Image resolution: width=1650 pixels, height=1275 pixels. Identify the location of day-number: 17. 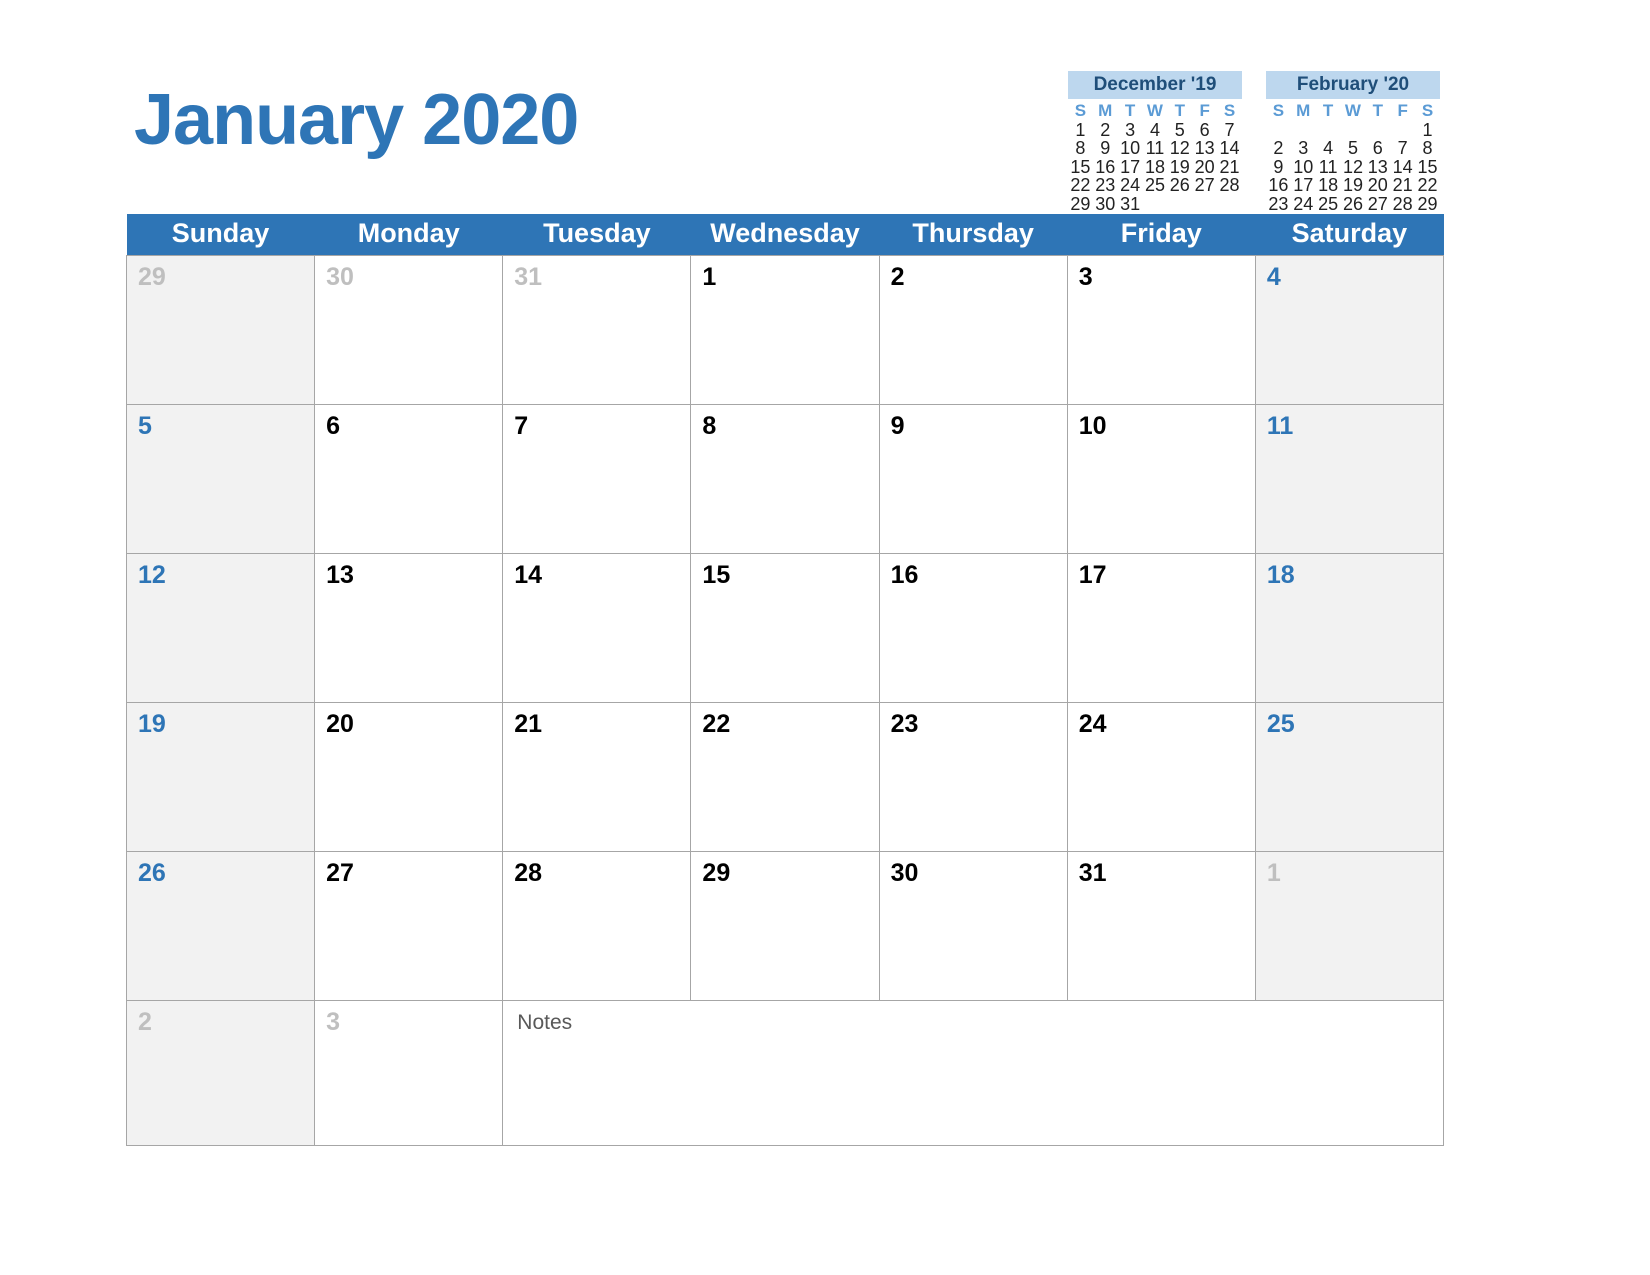
(1092, 575).